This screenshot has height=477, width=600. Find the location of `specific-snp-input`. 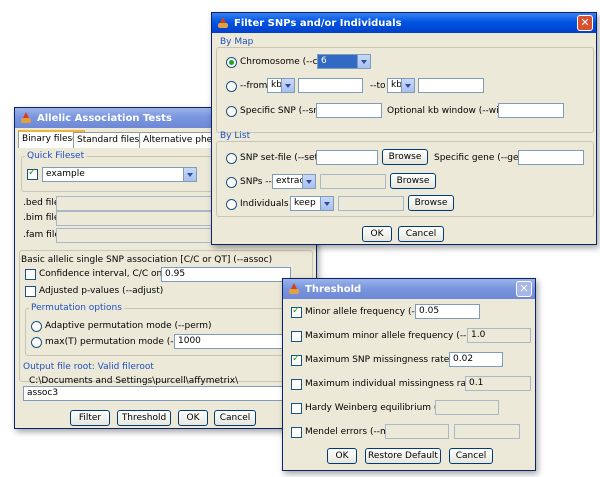

specific-snp-input is located at coordinates (349, 110).